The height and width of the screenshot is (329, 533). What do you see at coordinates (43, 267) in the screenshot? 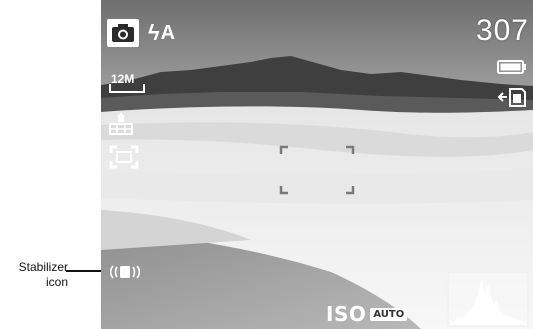
I see `callout-line-1: Stabilizer` at bounding box center [43, 267].